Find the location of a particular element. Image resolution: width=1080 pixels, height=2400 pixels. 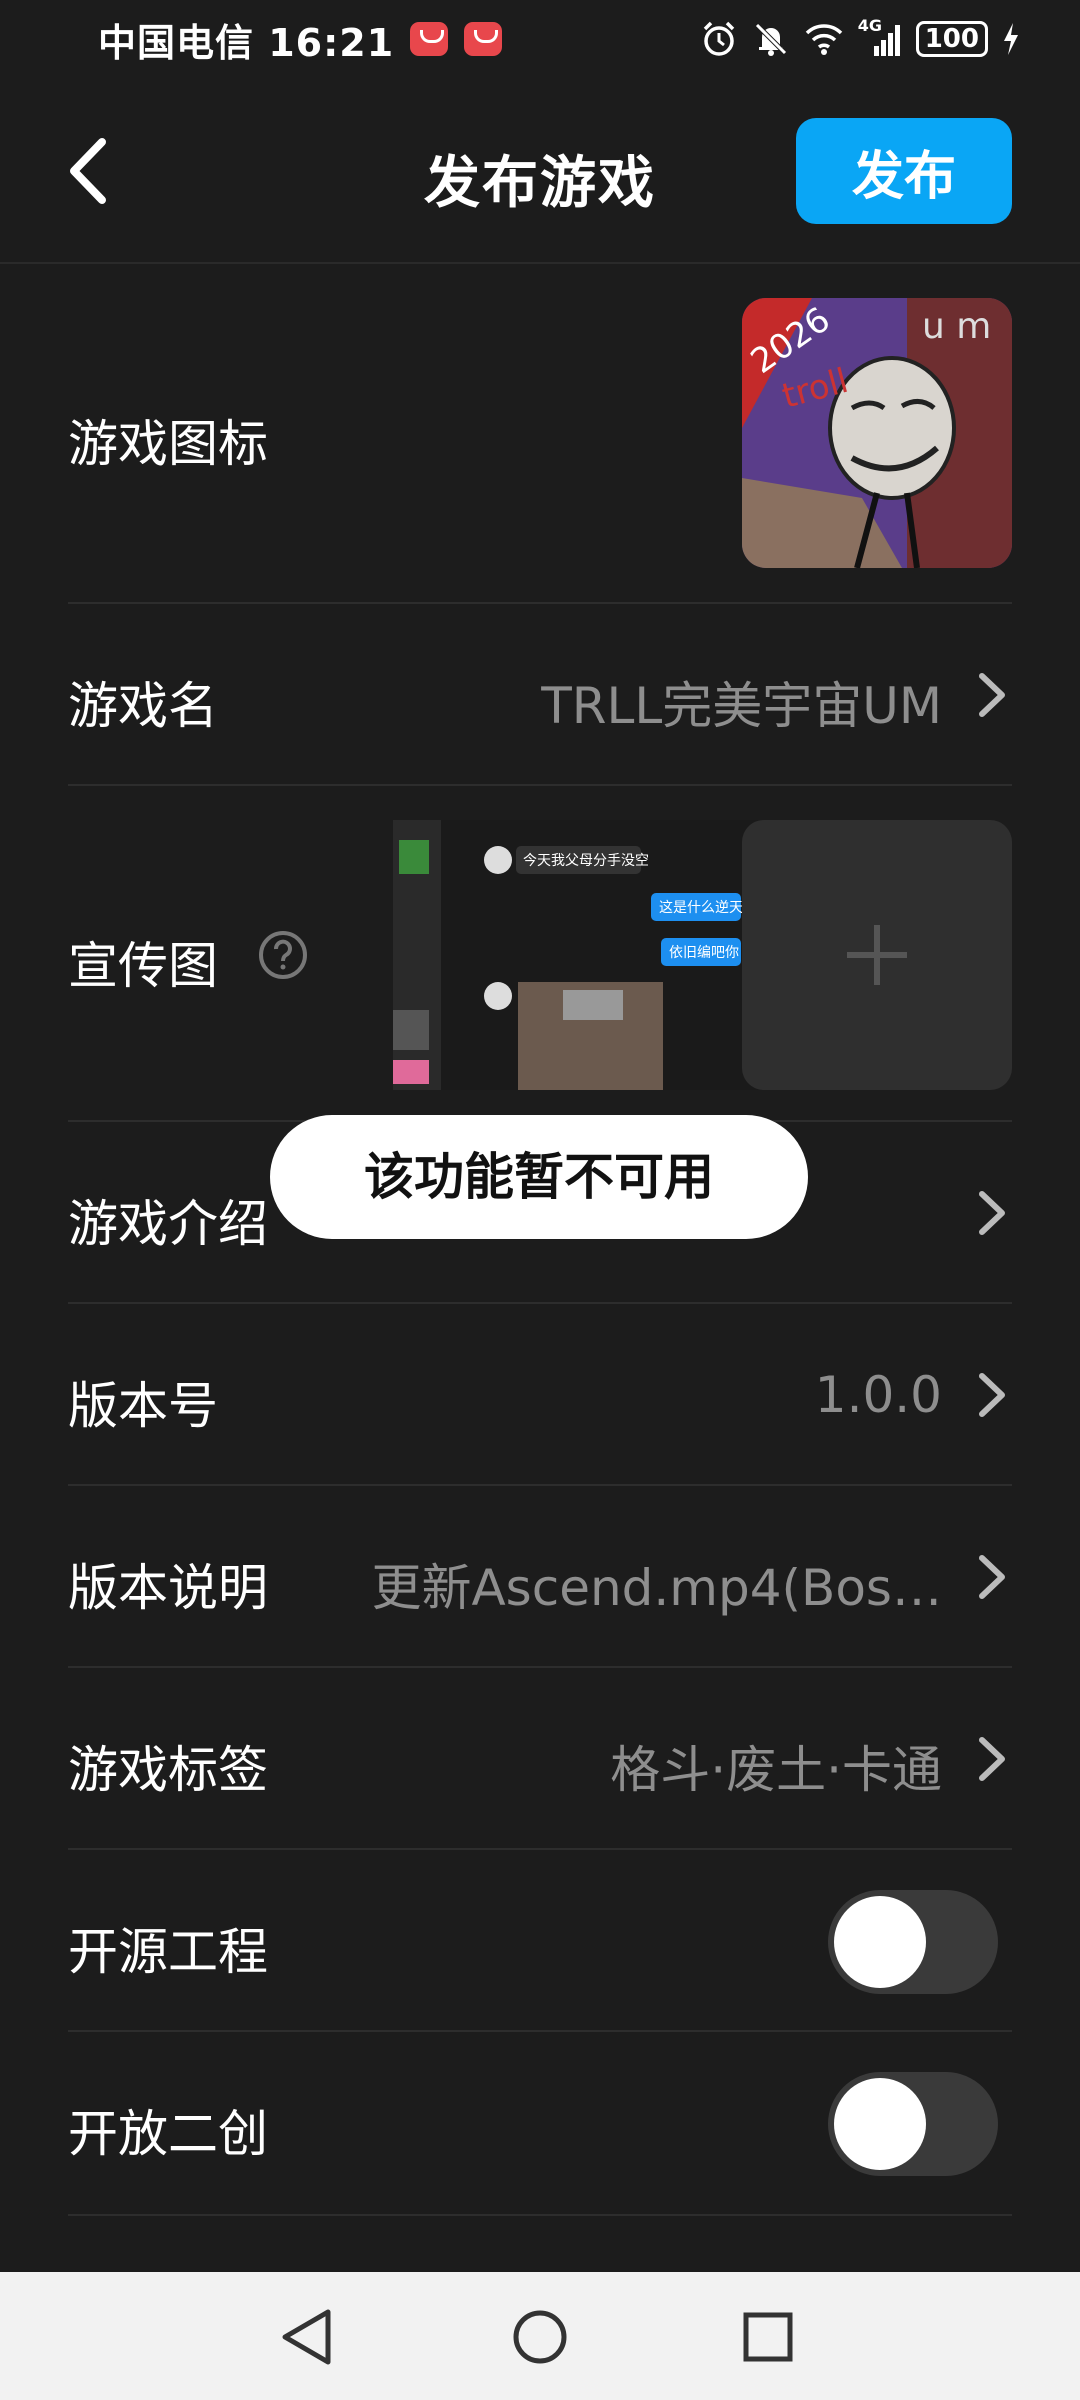

game-name-value: TRLL完美宇宙UM is located at coordinates (741, 706).